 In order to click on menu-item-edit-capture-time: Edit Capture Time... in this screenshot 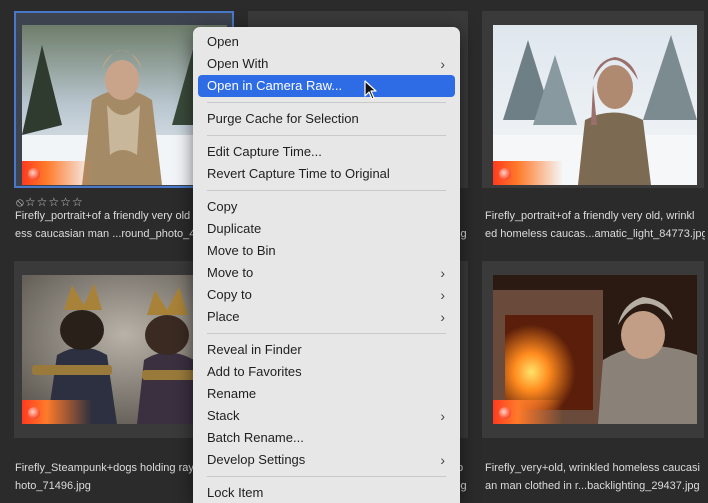, I will do `click(326, 152)`.